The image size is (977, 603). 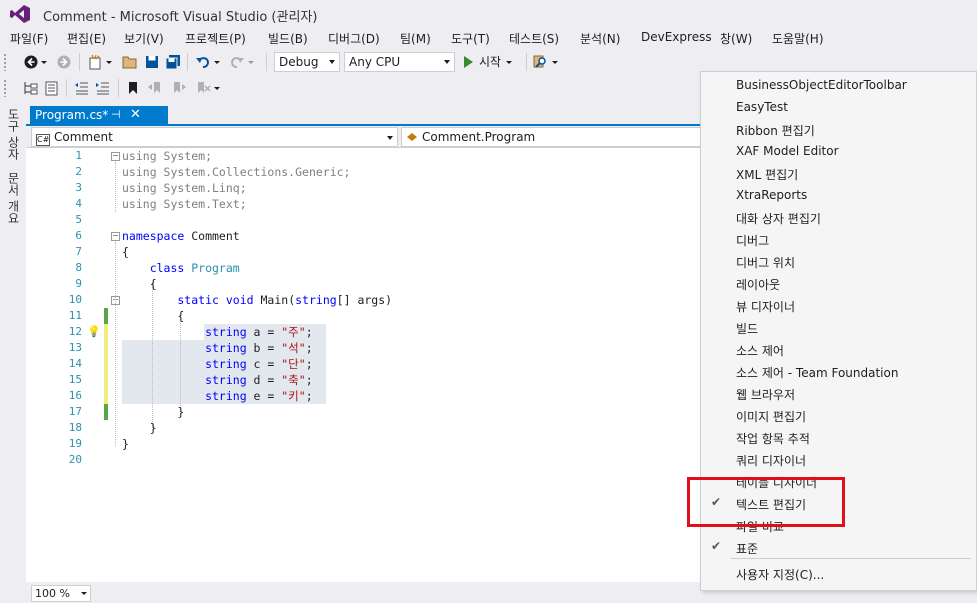 What do you see at coordinates (251, 62) in the screenshot?
I see `redo-dropdown-icon` at bounding box center [251, 62].